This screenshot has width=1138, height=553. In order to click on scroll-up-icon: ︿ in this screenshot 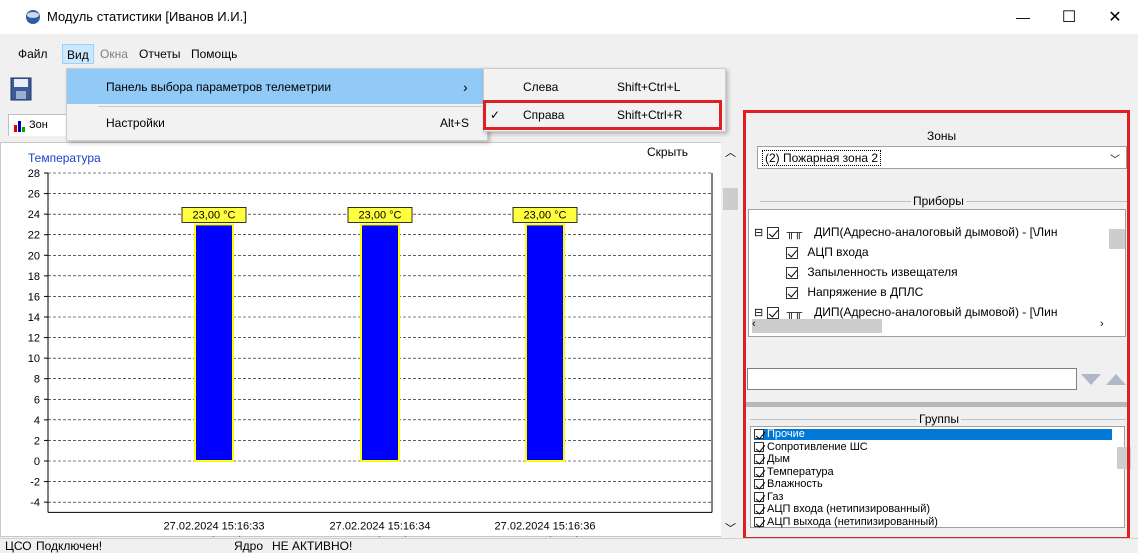, I will do `click(730, 152)`.